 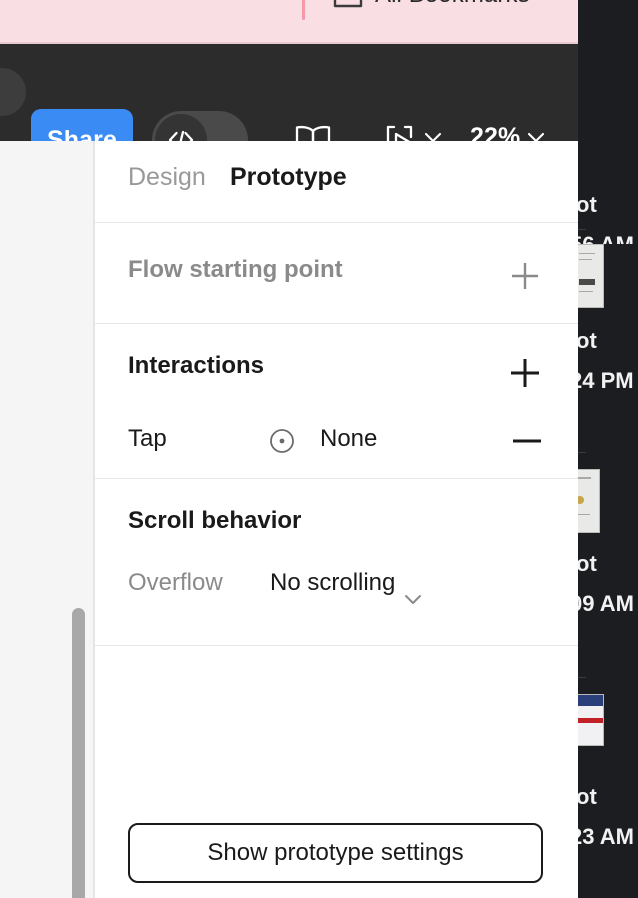 What do you see at coordinates (525, 373) in the screenshot?
I see `add-interaction-button` at bounding box center [525, 373].